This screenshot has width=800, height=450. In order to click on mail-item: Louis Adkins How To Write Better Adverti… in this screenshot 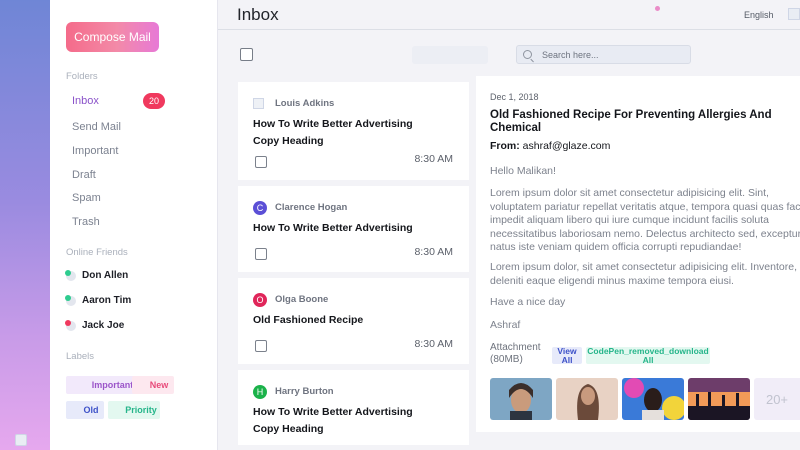, I will do `click(353, 131)`.